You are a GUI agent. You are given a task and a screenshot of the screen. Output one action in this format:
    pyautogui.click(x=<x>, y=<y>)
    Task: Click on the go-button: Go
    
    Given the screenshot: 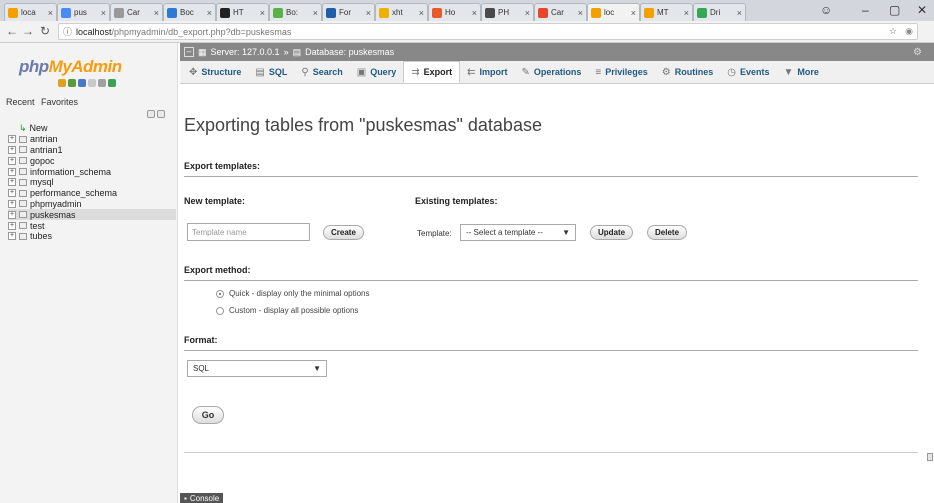 What is the action you would take?
    pyautogui.click(x=208, y=415)
    